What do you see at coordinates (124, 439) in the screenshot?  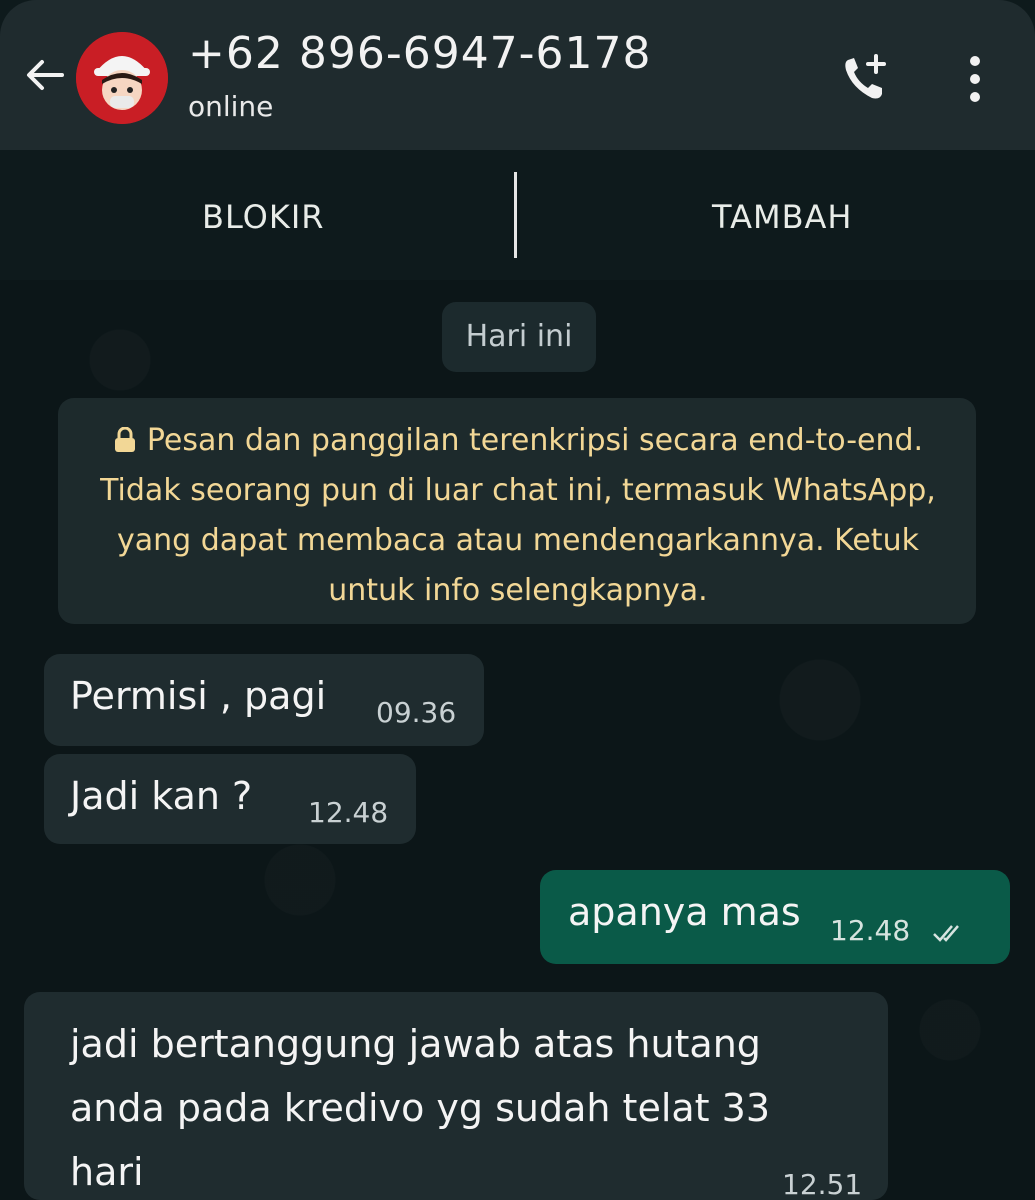 I see `lock-icon` at bounding box center [124, 439].